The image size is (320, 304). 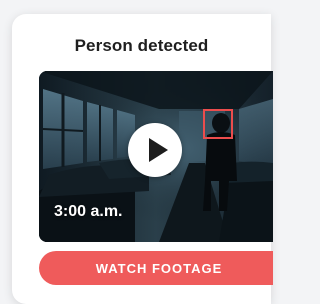 I want to click on alert-title: Person detected, so click(x=141, y=45).